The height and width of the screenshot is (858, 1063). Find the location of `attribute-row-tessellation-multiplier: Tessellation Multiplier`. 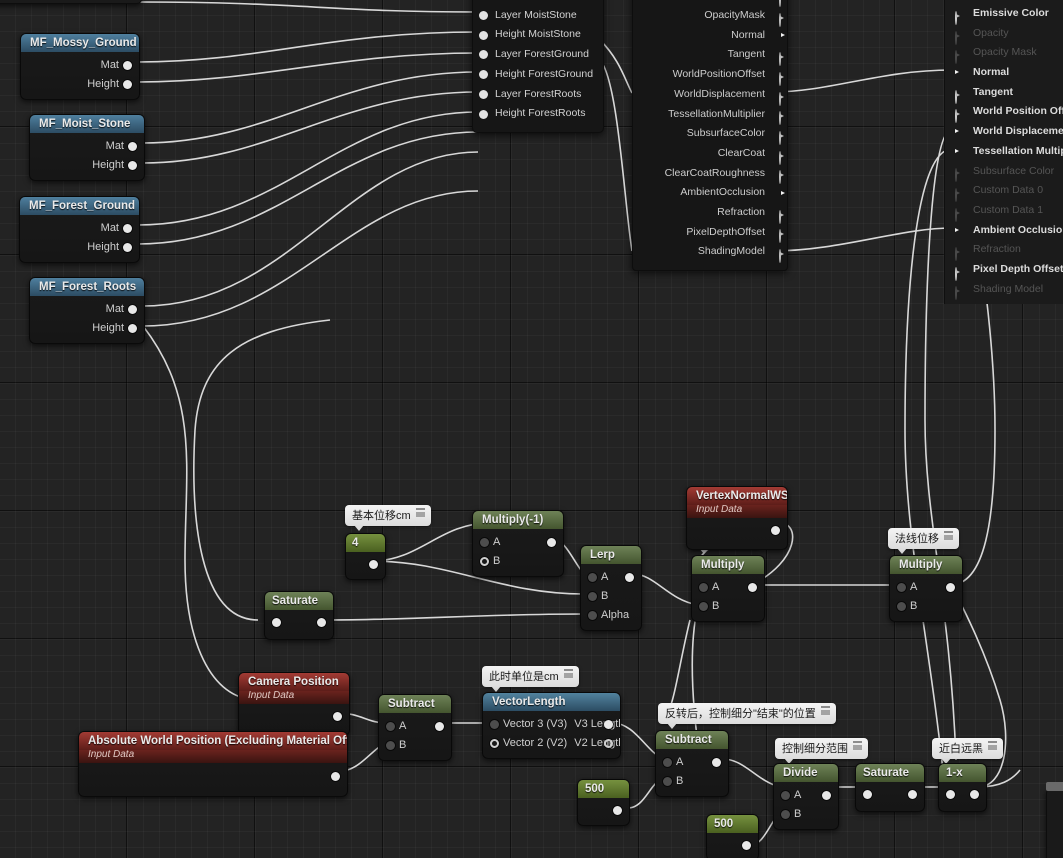

attribute-row-tessellation-multiplier: Tessellation Multiplier is located at coordinates (1004, 152).